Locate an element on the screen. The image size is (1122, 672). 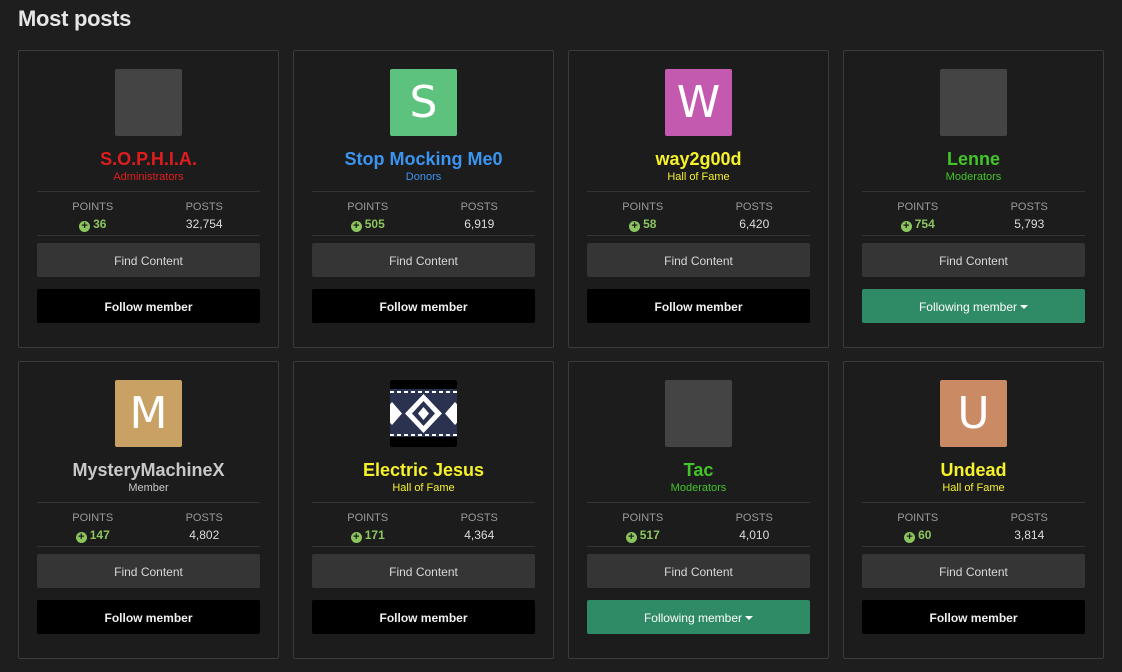
points-stat: POINTS +517 is located at coordinates (643, 528).